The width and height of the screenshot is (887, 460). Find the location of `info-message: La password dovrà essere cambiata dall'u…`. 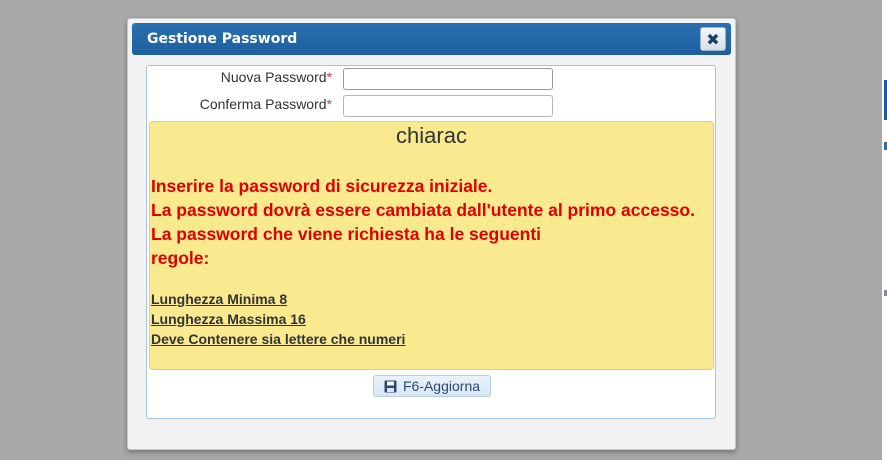

info-message: La password dovrà essere cambiata dall'u… is located at coordinates (423, 210).